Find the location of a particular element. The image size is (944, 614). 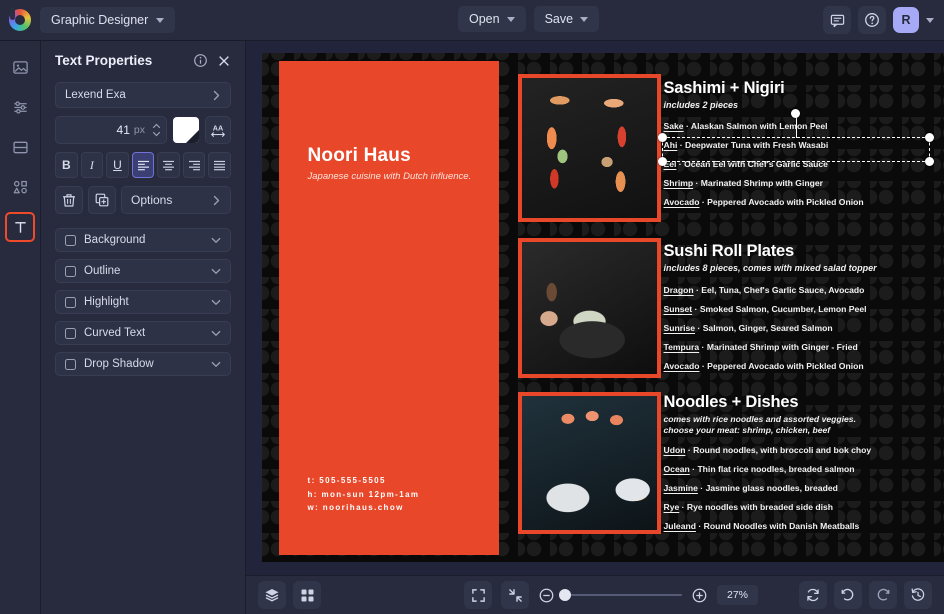

drop-shadow-checkbox is located at coordinates (70, 364).